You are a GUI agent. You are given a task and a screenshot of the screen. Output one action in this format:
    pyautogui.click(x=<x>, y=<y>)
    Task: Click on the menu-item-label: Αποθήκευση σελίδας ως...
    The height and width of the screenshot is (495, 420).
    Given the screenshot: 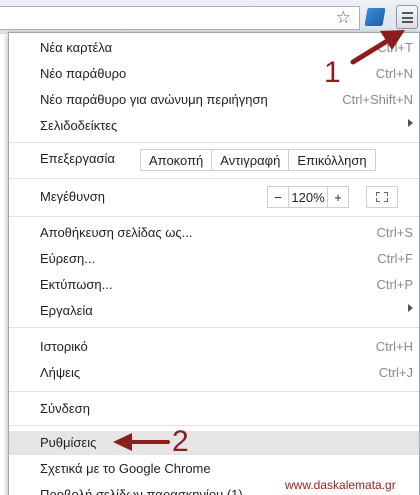 What is the action you would take?
    pyautogui.click(x=116, y=232)
    